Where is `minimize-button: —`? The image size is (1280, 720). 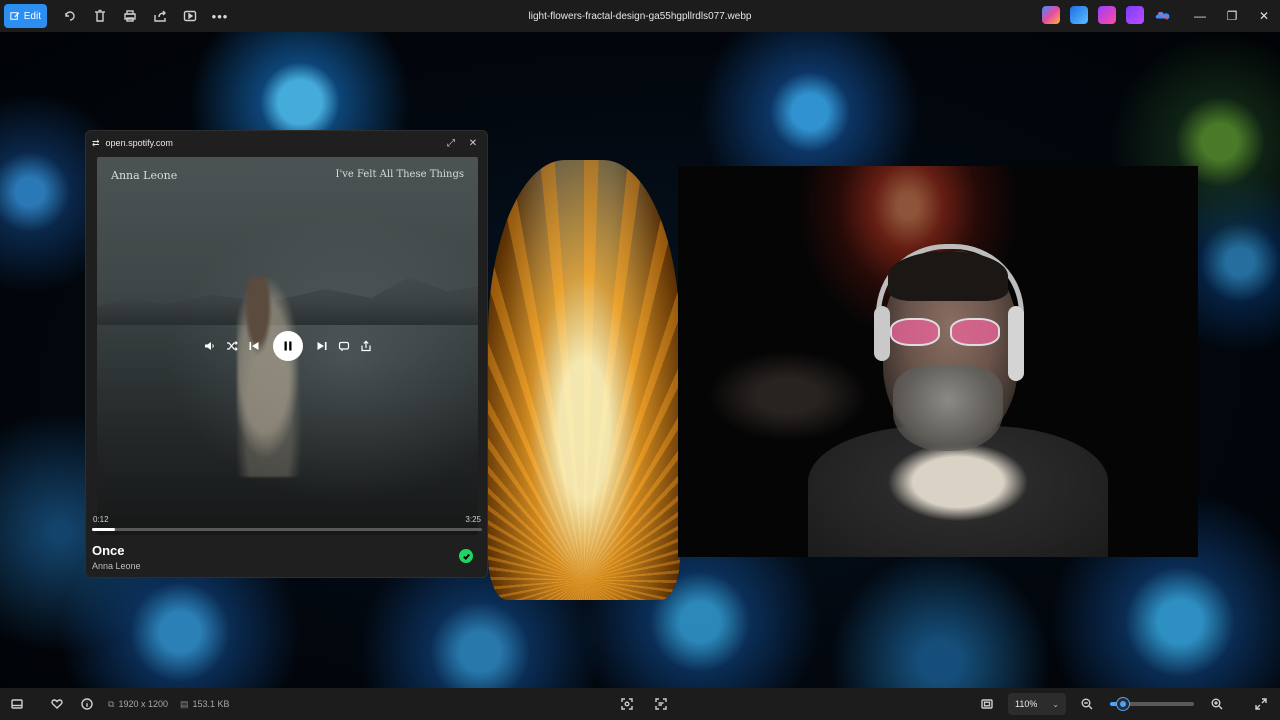
minimize-button: — is located at coordinates (1200, 16).